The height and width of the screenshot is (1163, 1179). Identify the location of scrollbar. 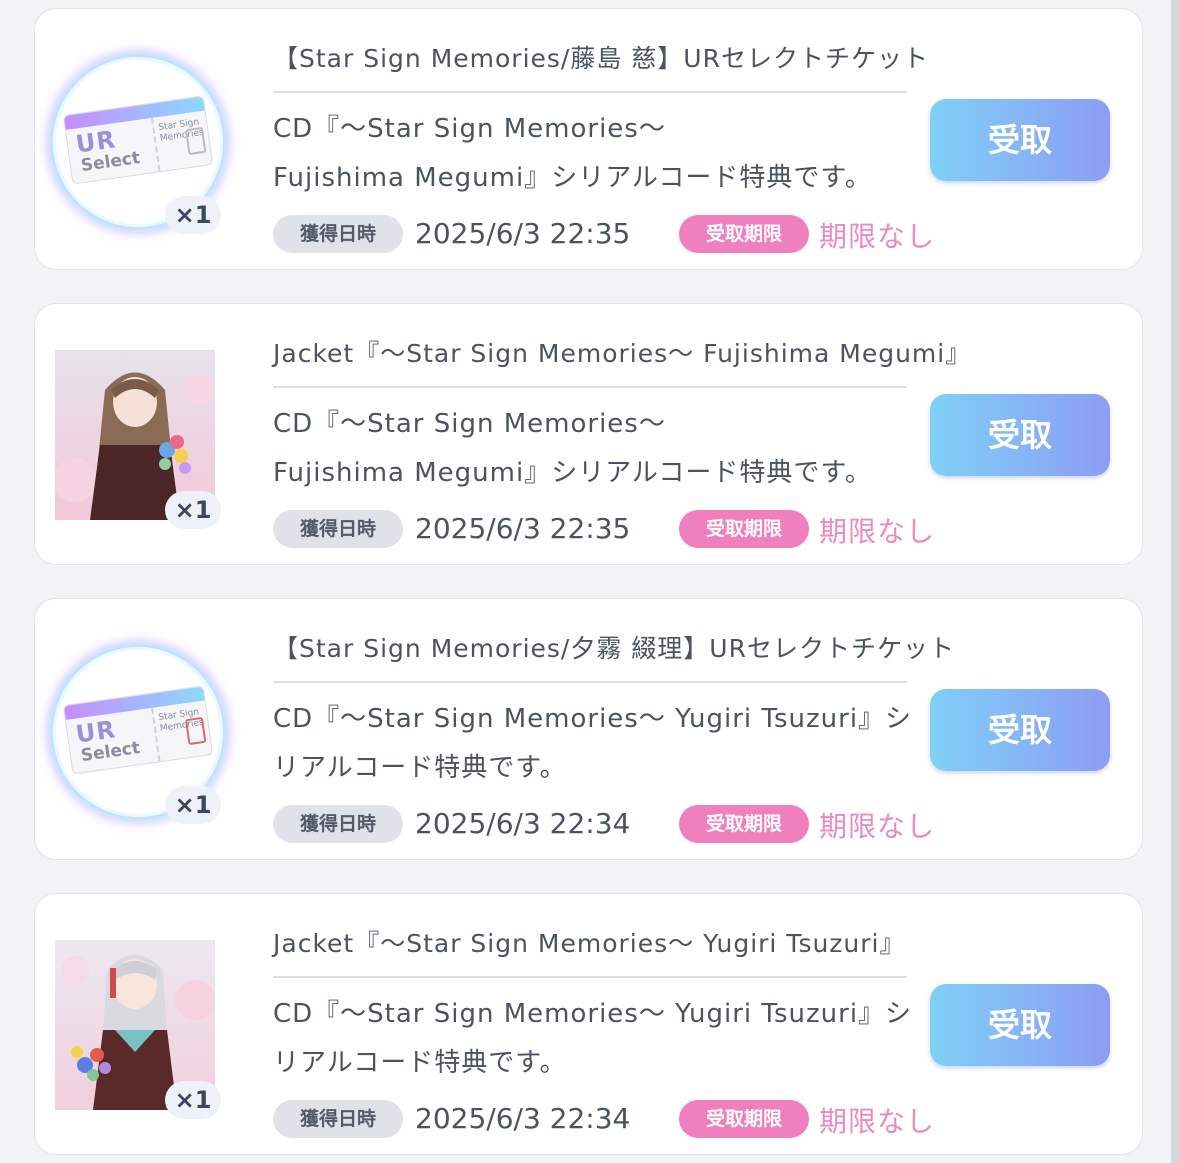
(1175, 581).